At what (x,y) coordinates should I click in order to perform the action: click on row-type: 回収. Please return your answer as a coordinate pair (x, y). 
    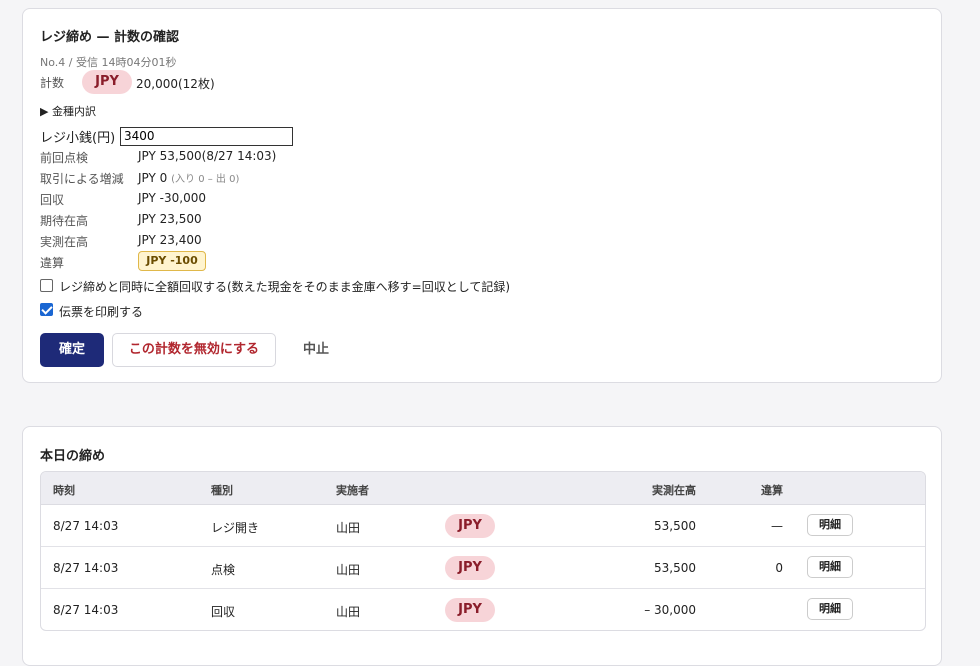
    Looking at the image, I should click on (223, 612).